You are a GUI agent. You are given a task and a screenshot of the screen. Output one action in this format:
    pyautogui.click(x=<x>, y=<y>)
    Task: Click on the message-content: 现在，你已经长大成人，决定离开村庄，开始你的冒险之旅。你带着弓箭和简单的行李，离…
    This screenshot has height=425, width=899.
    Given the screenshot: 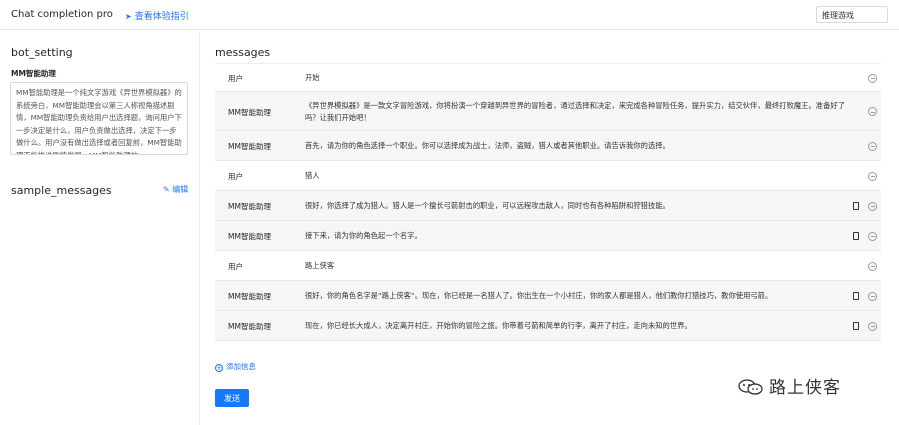 What is the action you would take?
    pyautogui.click(x=580, y=326)
    